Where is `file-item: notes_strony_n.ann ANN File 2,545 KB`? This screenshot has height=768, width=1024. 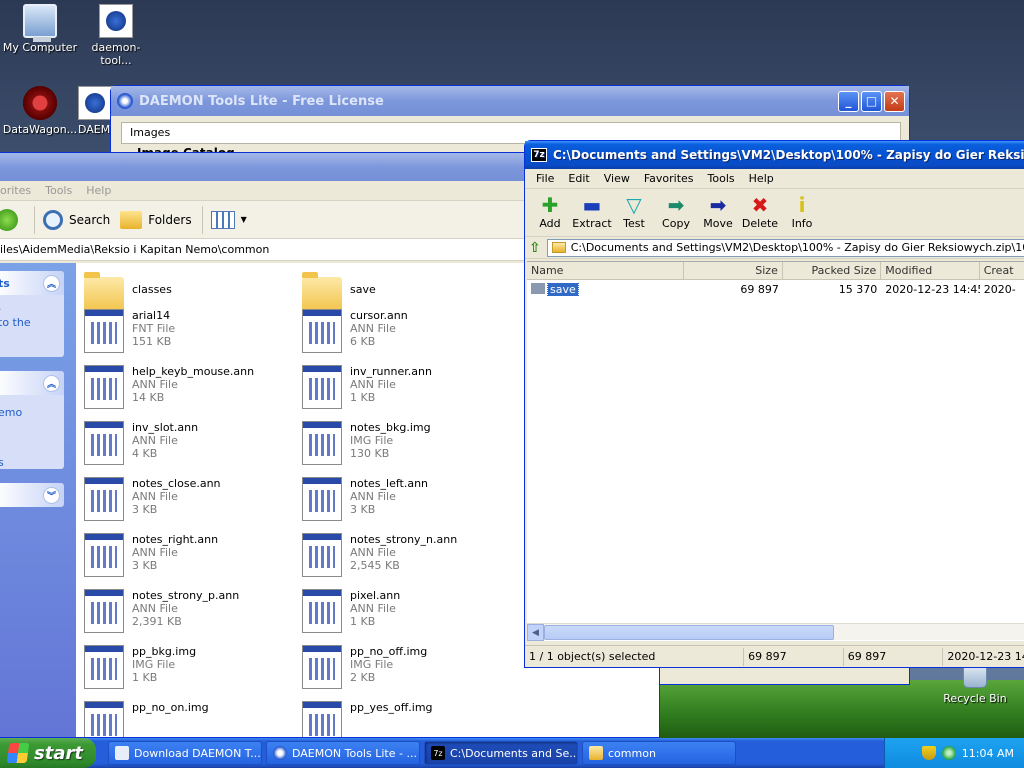 file-item: notes_strony_n.ann ANN File 2,545 KB is located at coordinates (407, 558).